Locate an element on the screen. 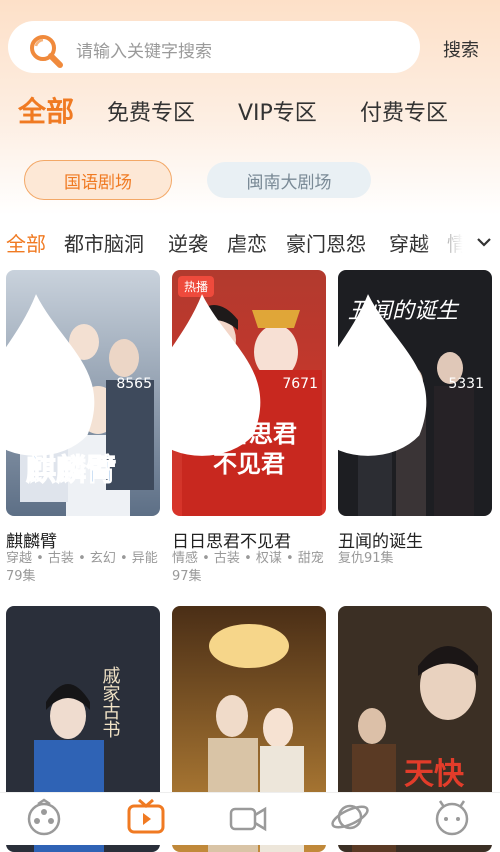 The height and width of the screenshot is (852, 500). card-tags: 穿越 • 古装 • 玄幻 • 异能79集 is located at coordinates (82, 567).